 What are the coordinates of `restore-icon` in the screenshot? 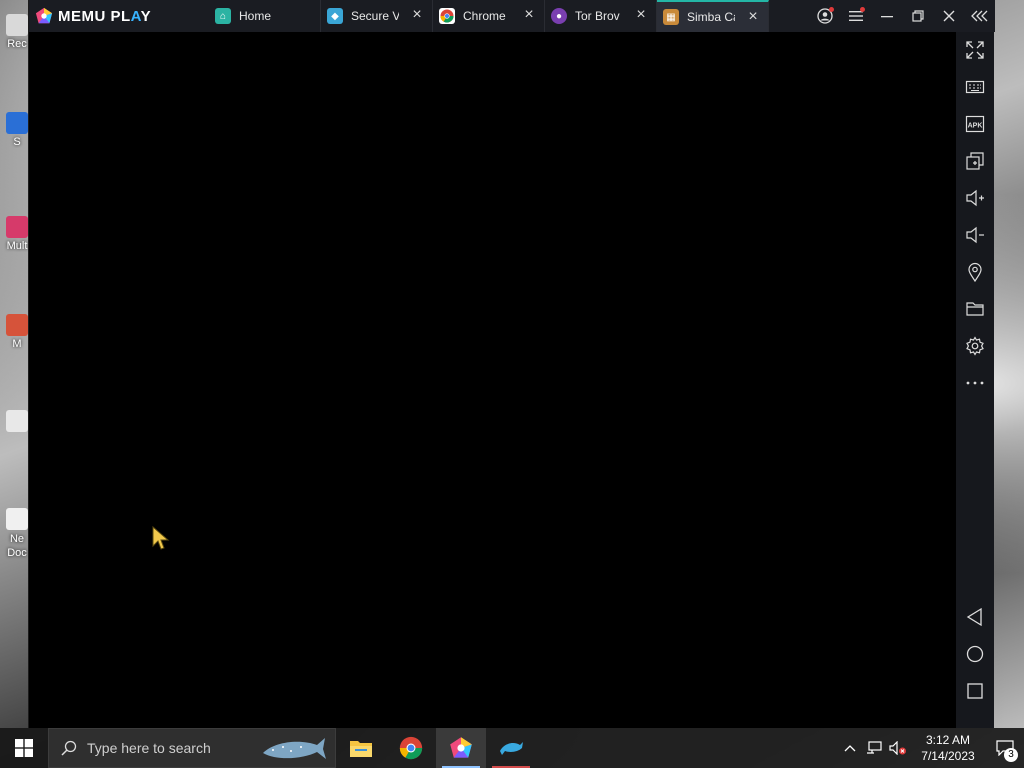 It's located at (917, 16).